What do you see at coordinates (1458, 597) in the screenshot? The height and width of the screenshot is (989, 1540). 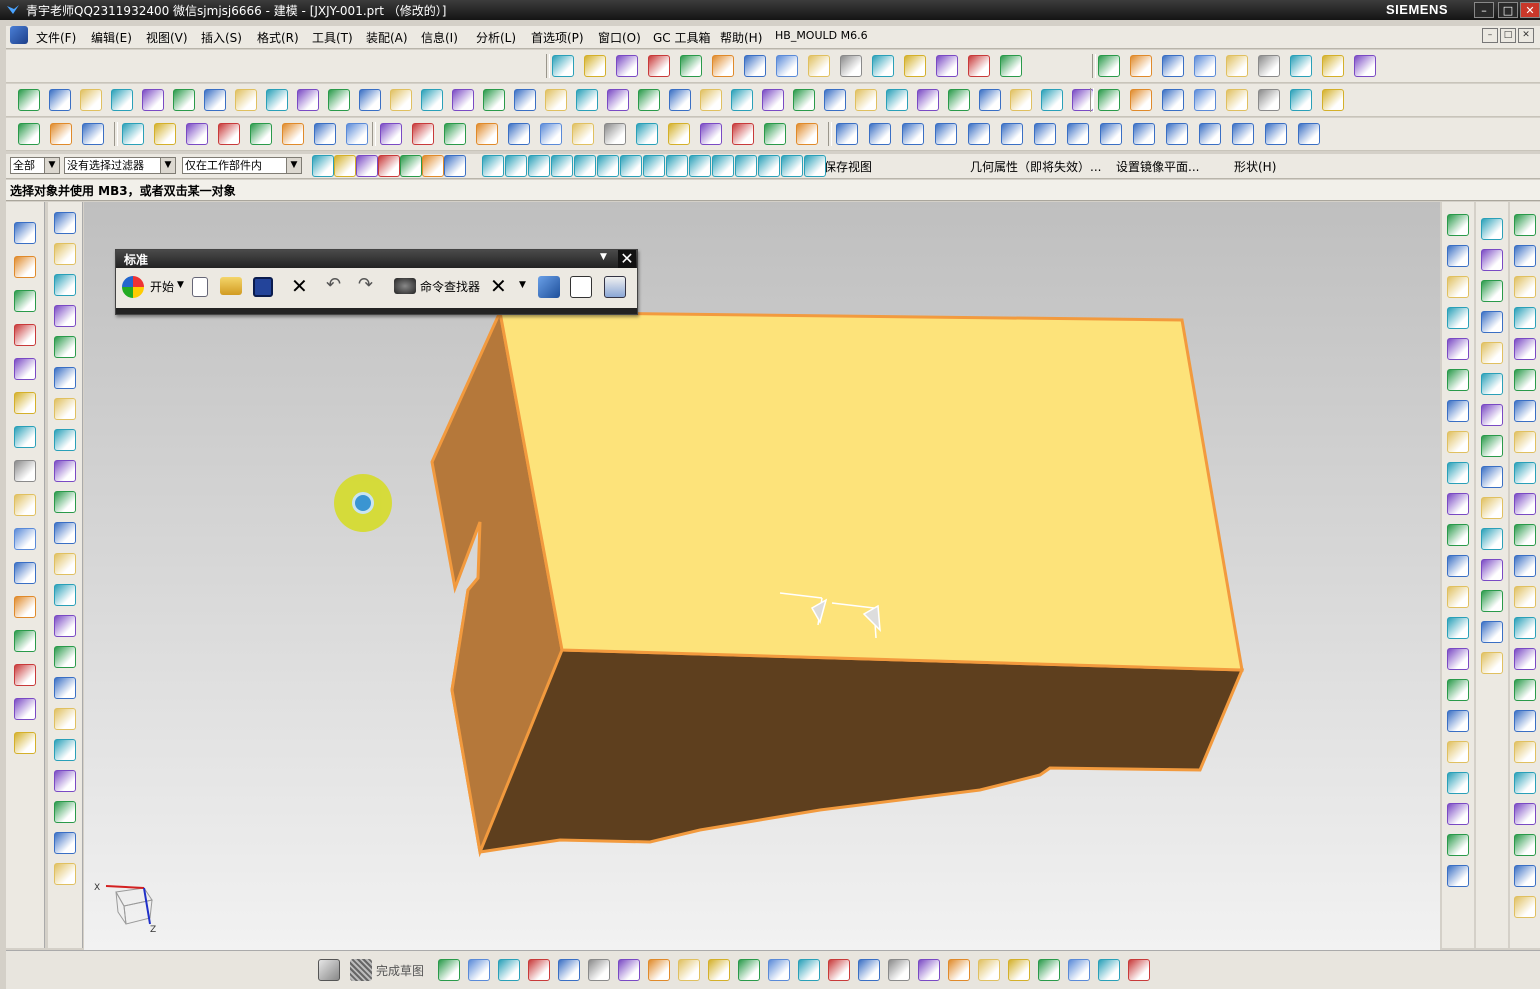 I see `right-tool-a-13-icon` at bounding box center [1458, 597].